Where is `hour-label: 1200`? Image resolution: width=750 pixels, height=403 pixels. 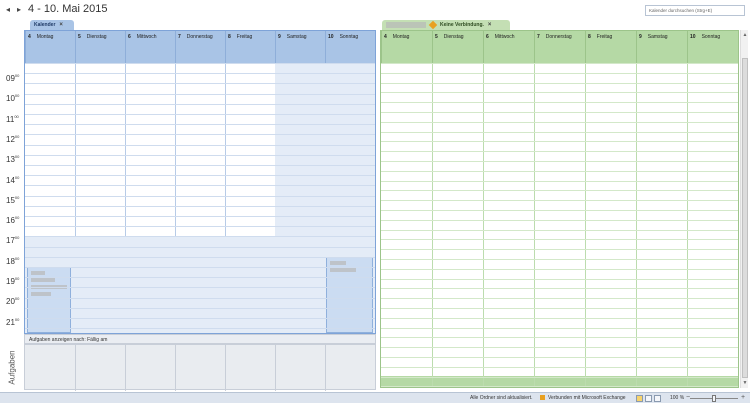
hour-label: 1200 is located at coordinates (12, 139).